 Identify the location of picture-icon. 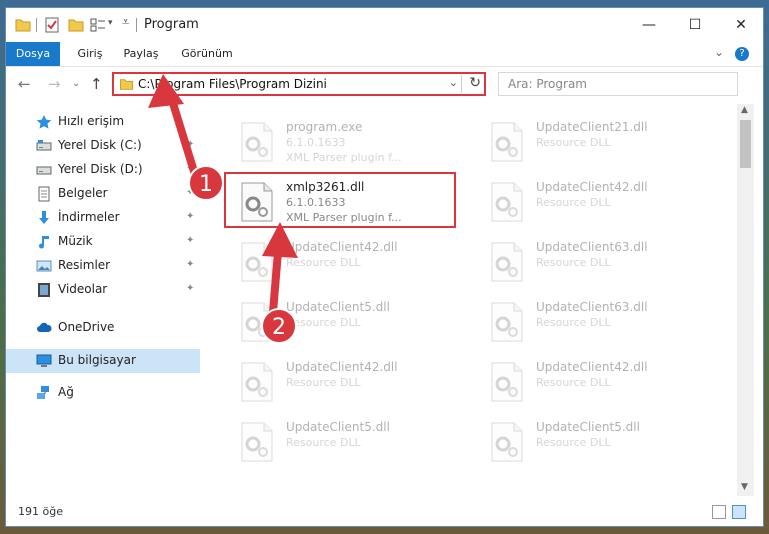
(44, 266).